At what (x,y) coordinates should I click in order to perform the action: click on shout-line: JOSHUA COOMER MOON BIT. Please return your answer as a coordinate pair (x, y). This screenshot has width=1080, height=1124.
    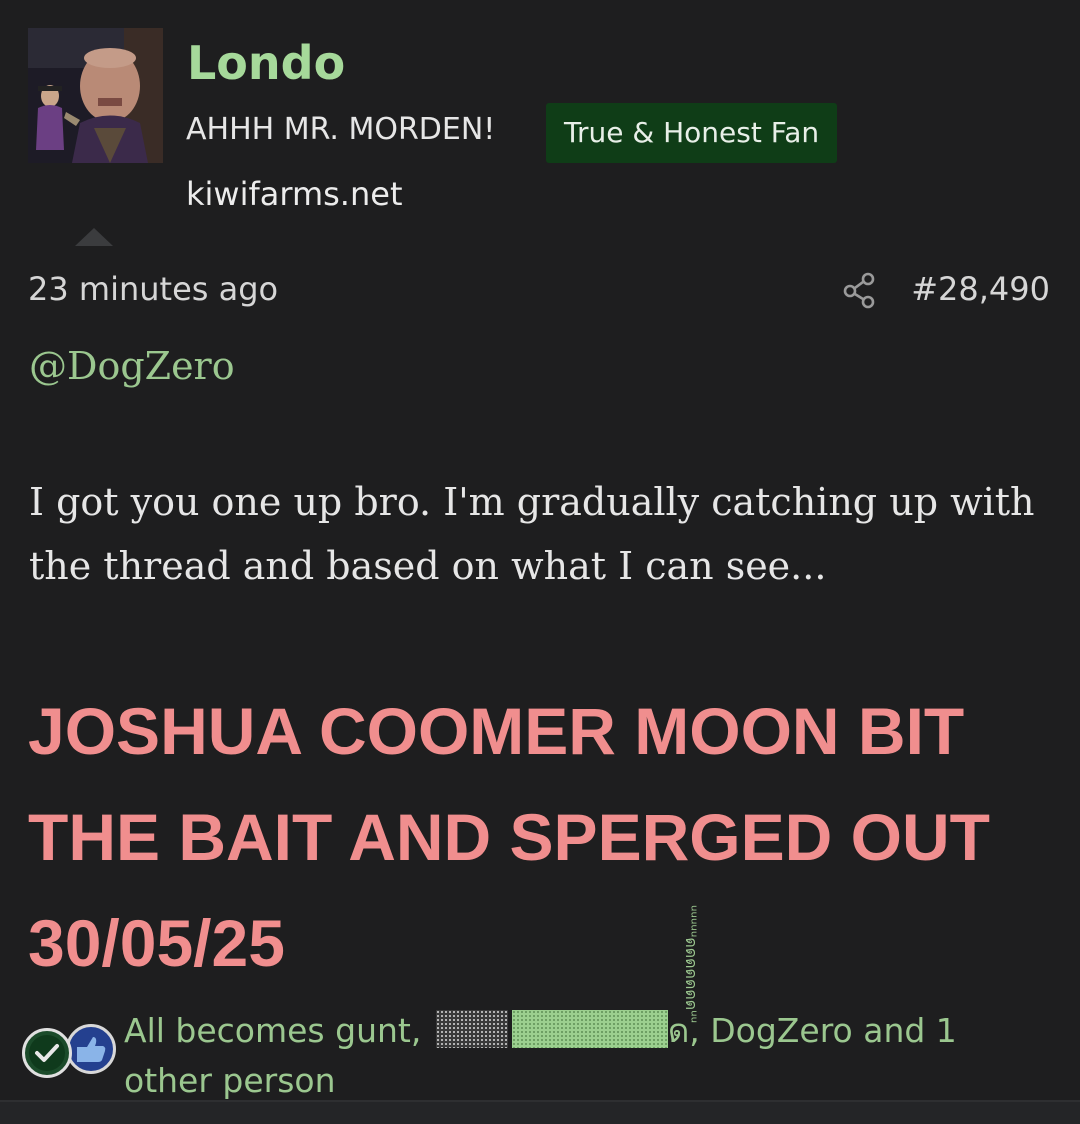
    Looking at the image, I should click on (496, 731).